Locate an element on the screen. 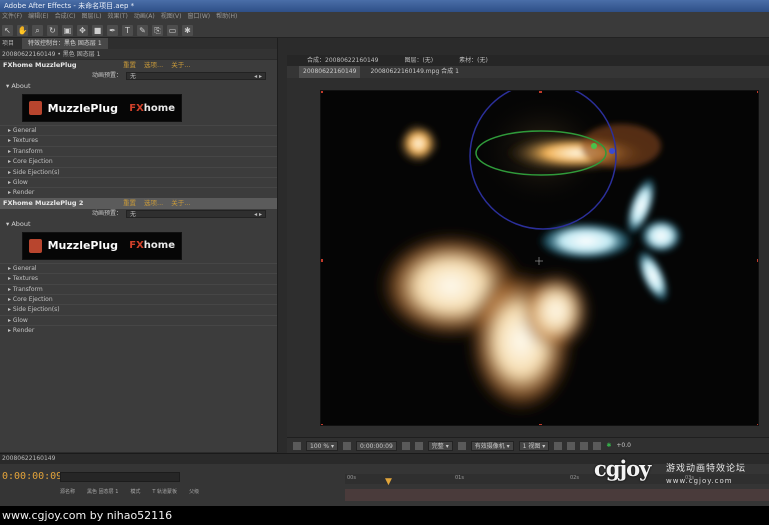  flowchart-icon is located at coordinates (597, 445).